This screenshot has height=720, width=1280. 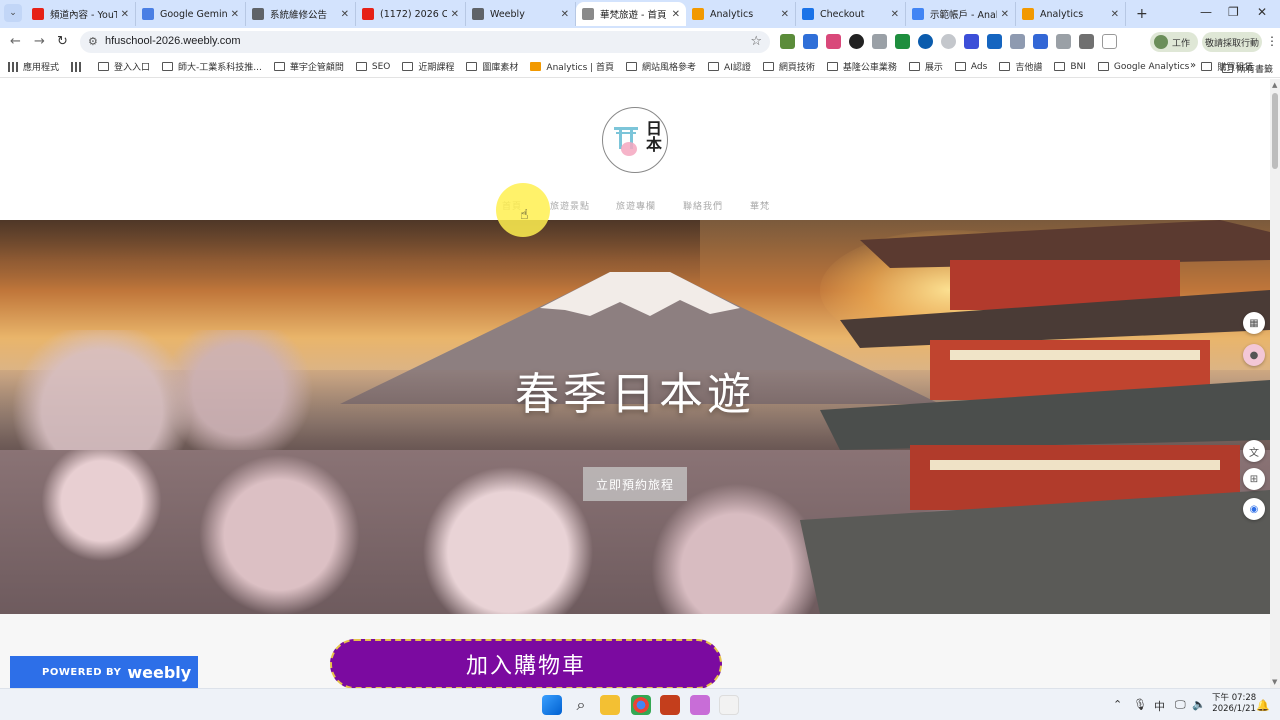 What do you see at coordinates (1117, 704) in the screenshot?
I see `tray-overflow-icon: ⌃` at bounding box center [1117, 704].